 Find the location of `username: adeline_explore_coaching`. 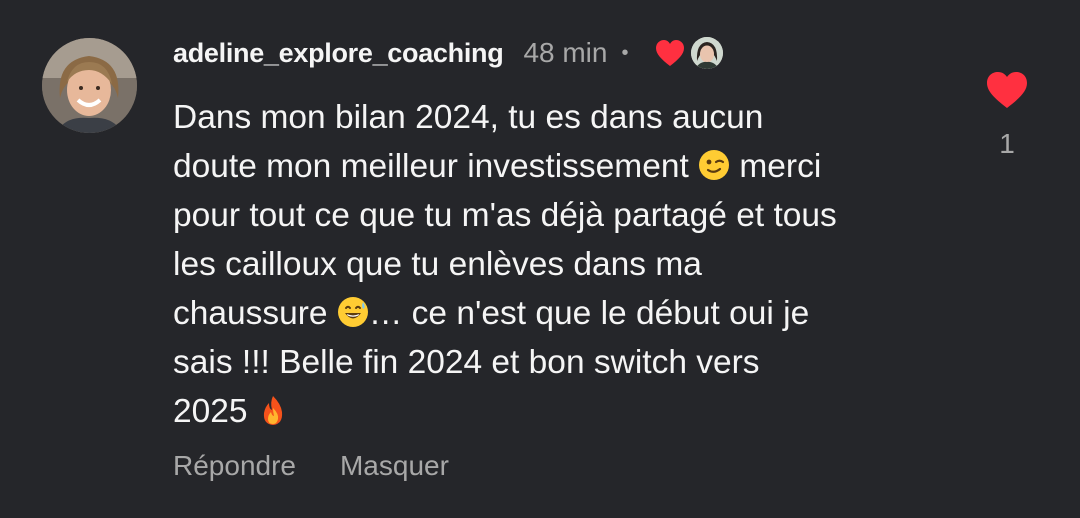

username: adeline_explore_coaching is located at coordinates (338, 53).